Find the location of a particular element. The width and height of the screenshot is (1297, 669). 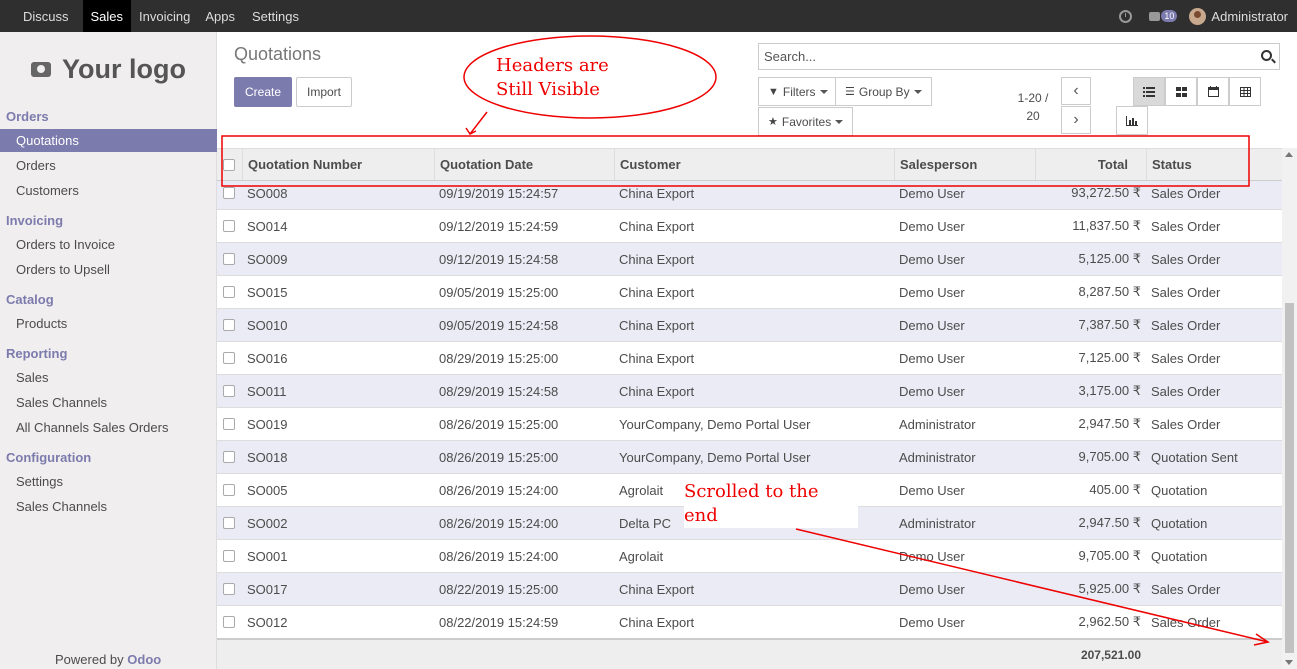

annotation-line-1: Headers are is located at coordinates (552, 65).